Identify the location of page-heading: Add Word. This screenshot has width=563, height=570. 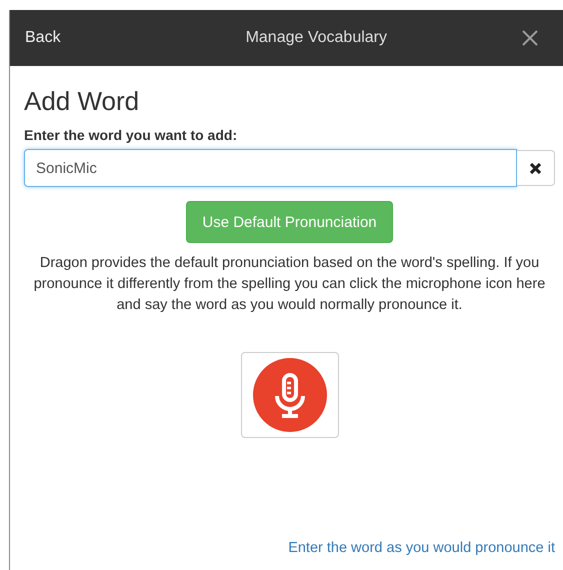
(82, 101).